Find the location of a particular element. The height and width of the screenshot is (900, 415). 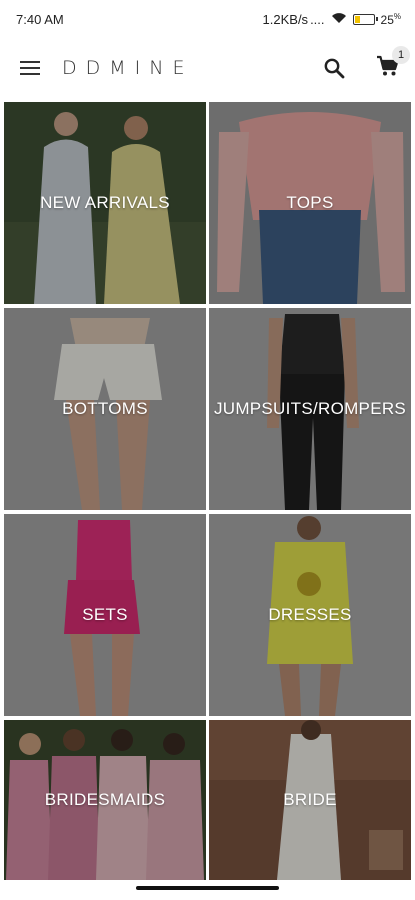

category-label: TOPS is located at coordinates (310, 202).